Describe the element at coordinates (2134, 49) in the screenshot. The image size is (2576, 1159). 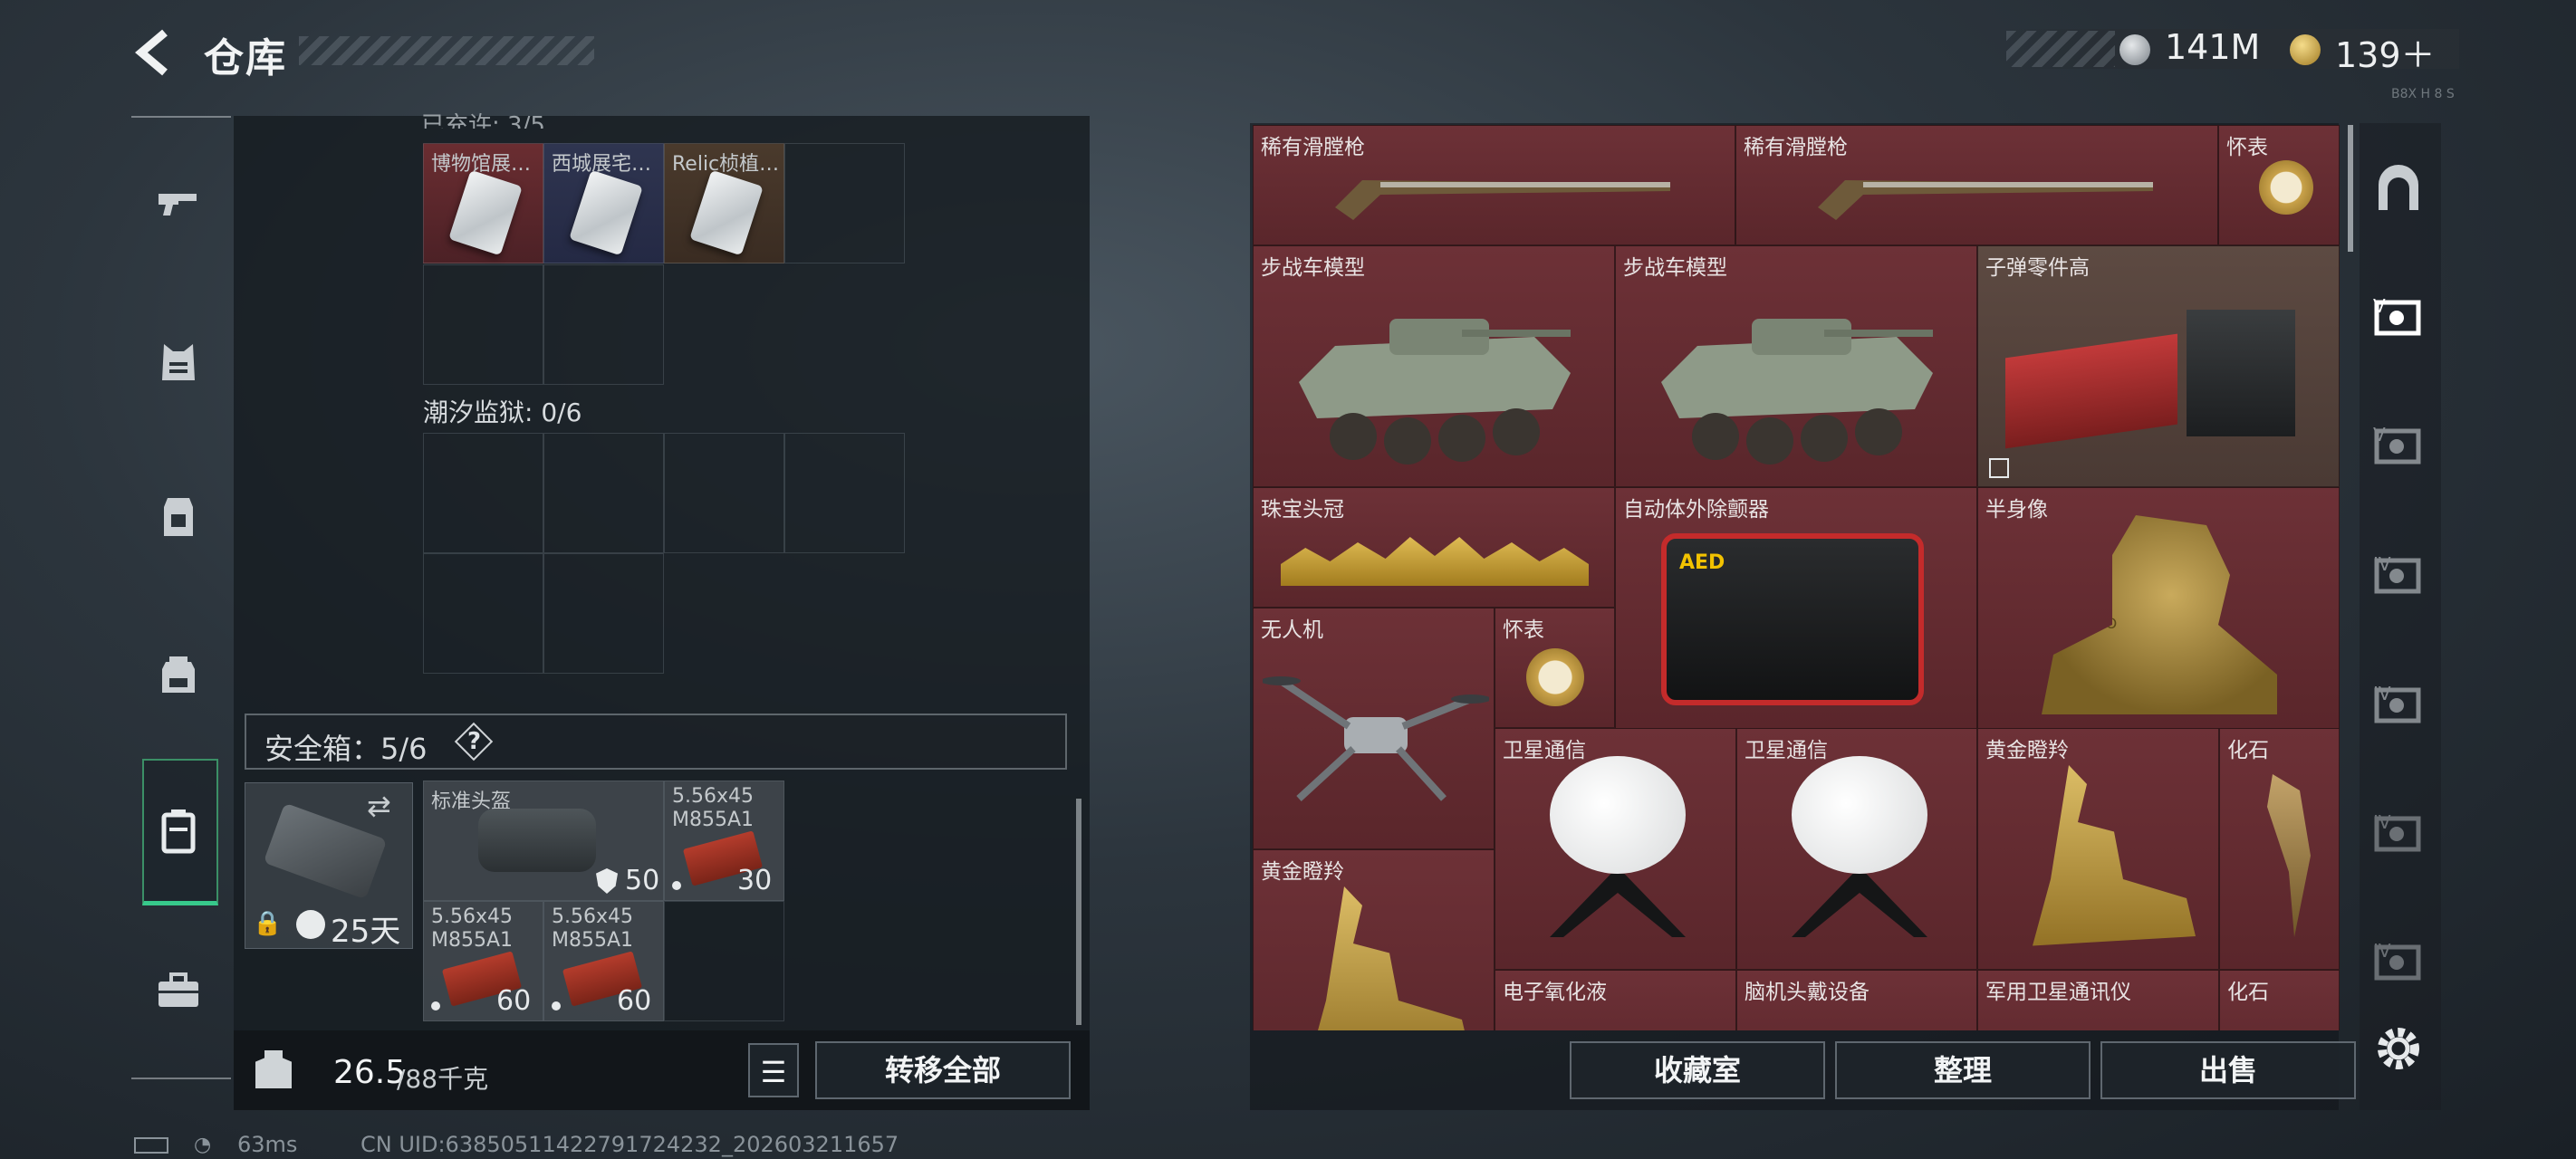
I see `silver-coin-icon` at that location.